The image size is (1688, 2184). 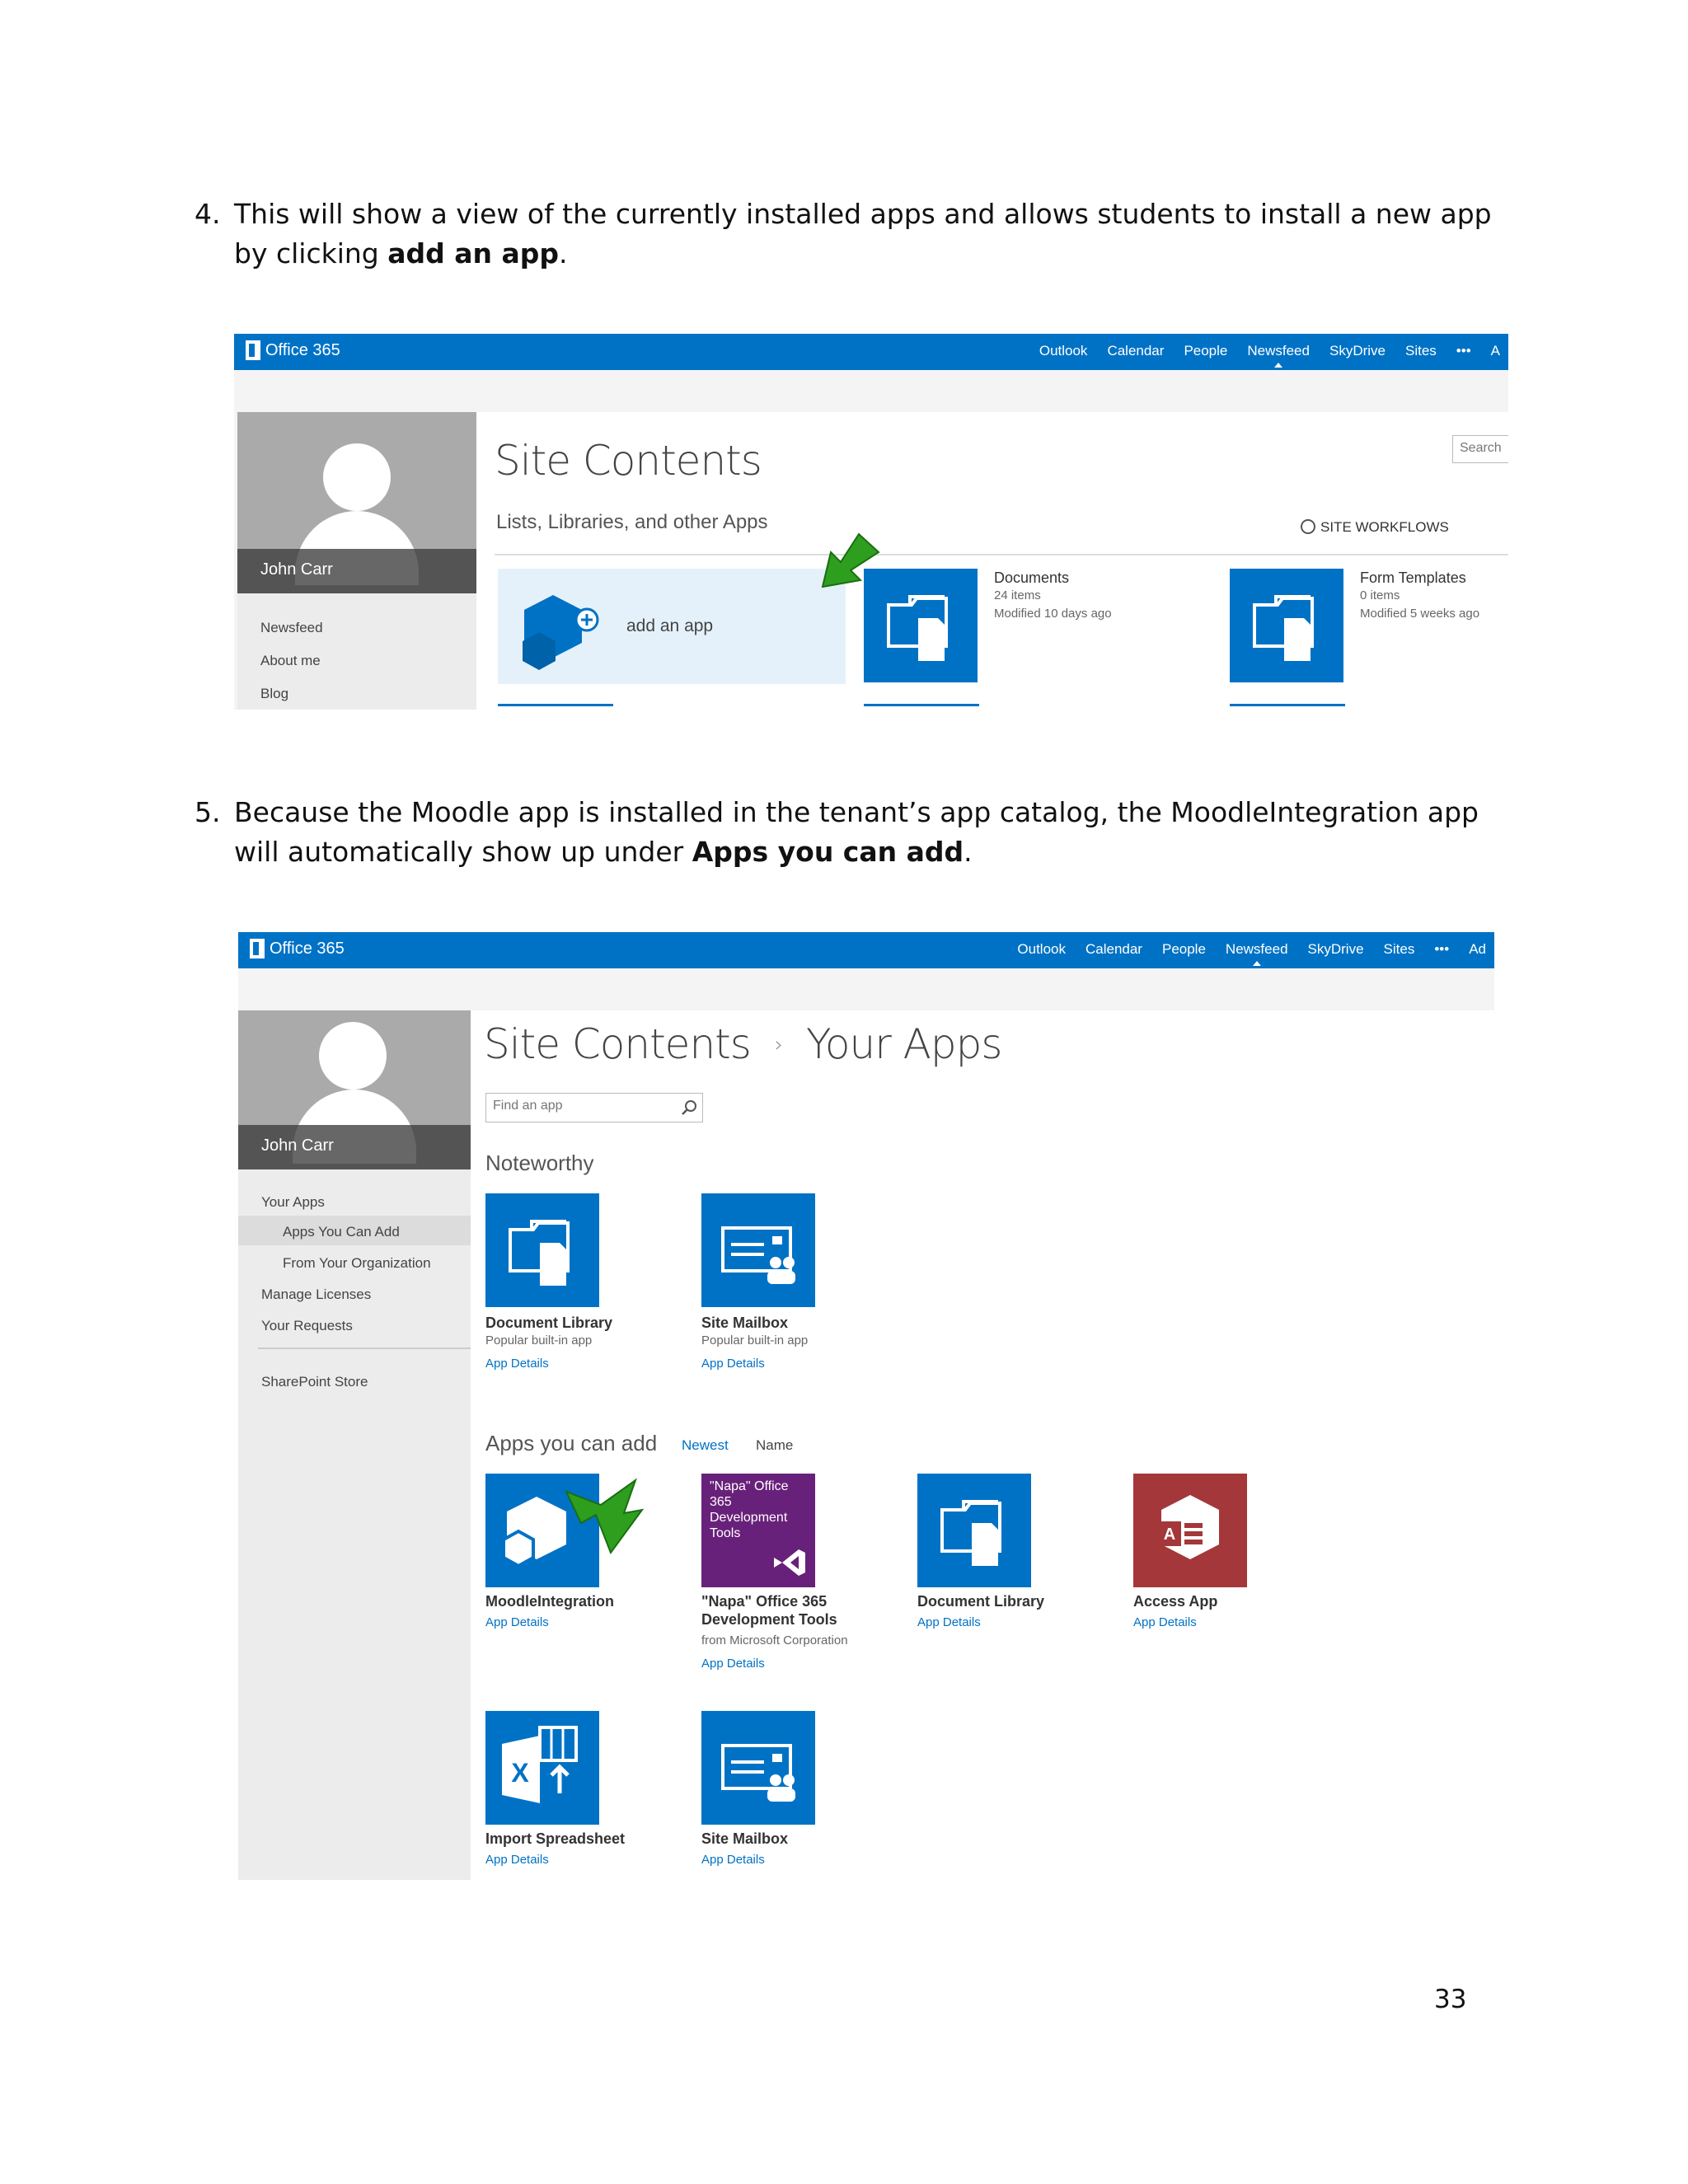 I want to click on brand-label: Office 365, so click(x=307, y=948).